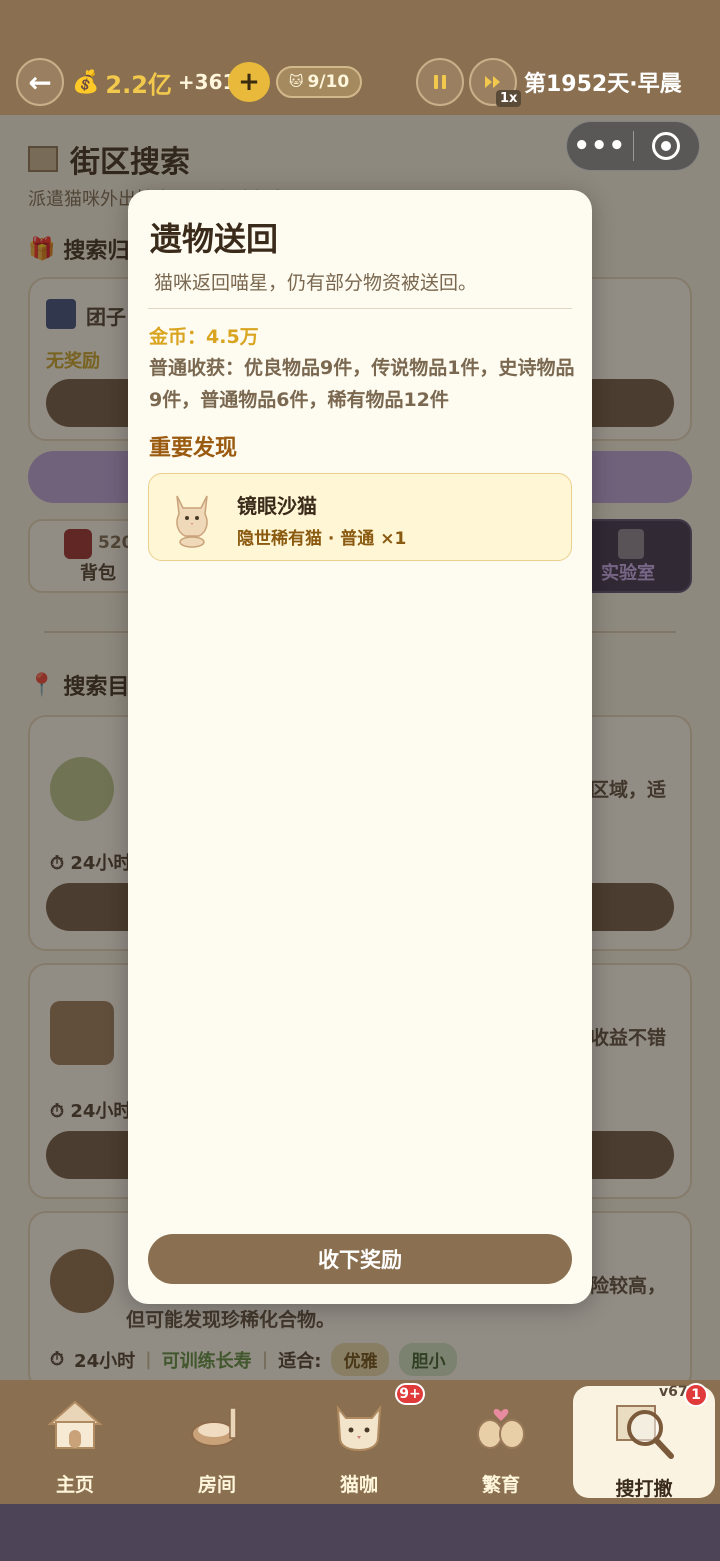  What do you see at coordinates (696, 1395) in the screenshot?
I see `search-badge: 1` at bounding box center [696, 1395].